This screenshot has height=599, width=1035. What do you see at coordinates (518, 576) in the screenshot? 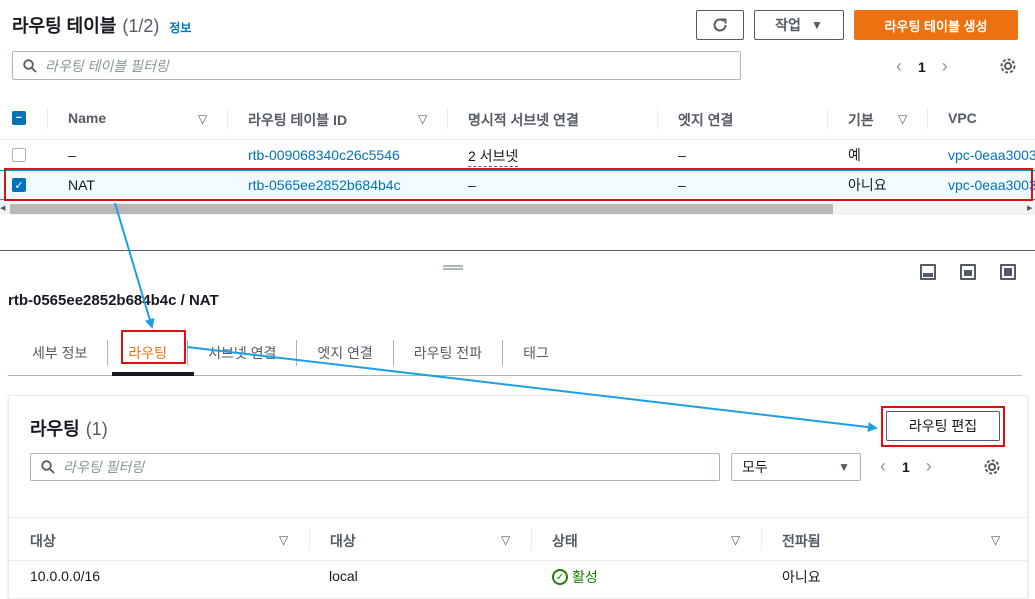
I see `routes-table-row: 10.0.0.0/16 local ✓ 활성 아니요` at bounding box center [518, 576].